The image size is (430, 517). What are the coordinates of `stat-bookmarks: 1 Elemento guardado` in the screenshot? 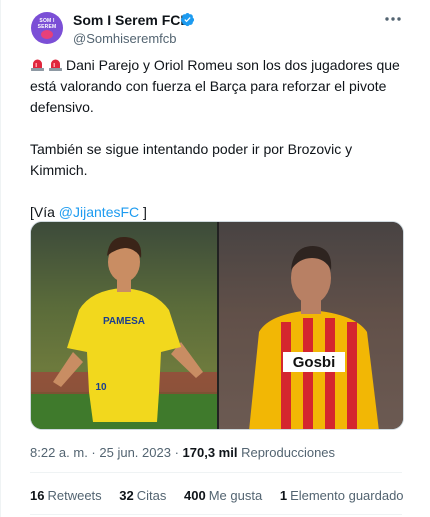 It's located at (342, 496).